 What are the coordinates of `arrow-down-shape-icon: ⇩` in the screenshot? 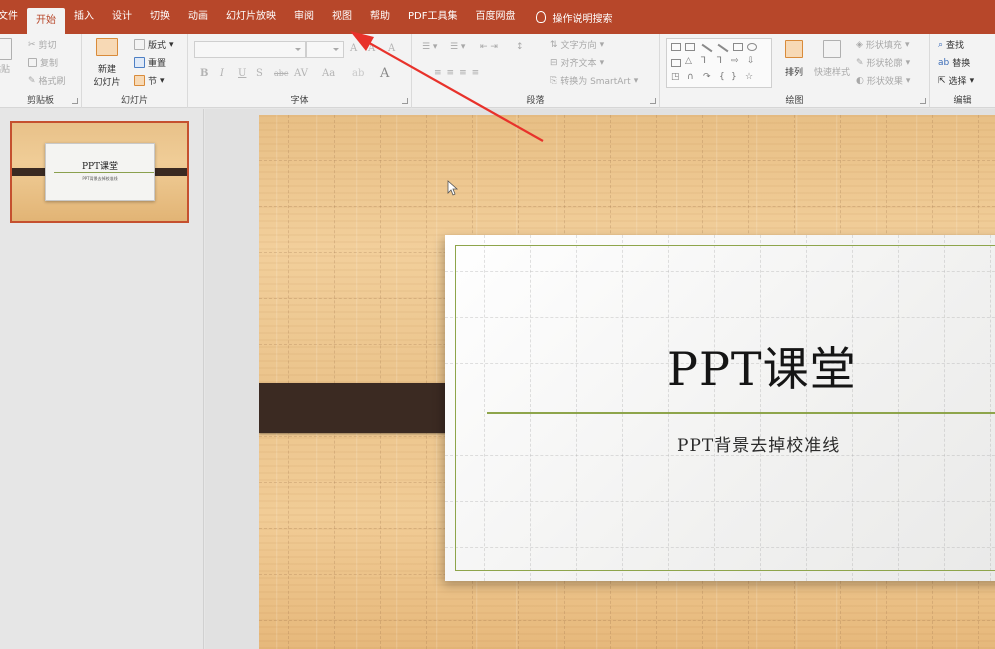 It's located at (751, 61).